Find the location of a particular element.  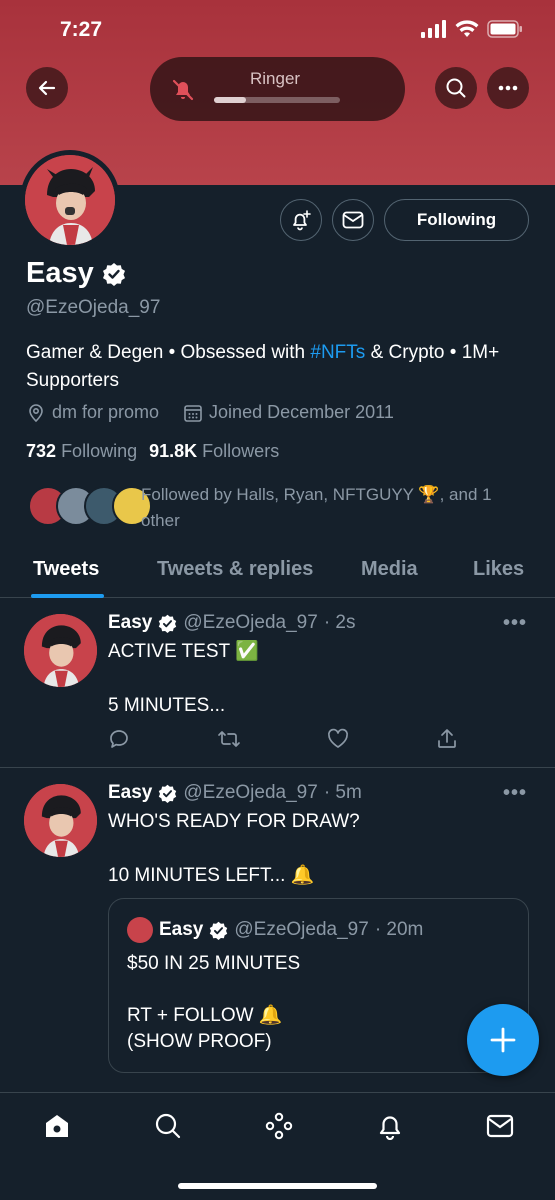

profile-avatar is located at coordinates (70, 200).